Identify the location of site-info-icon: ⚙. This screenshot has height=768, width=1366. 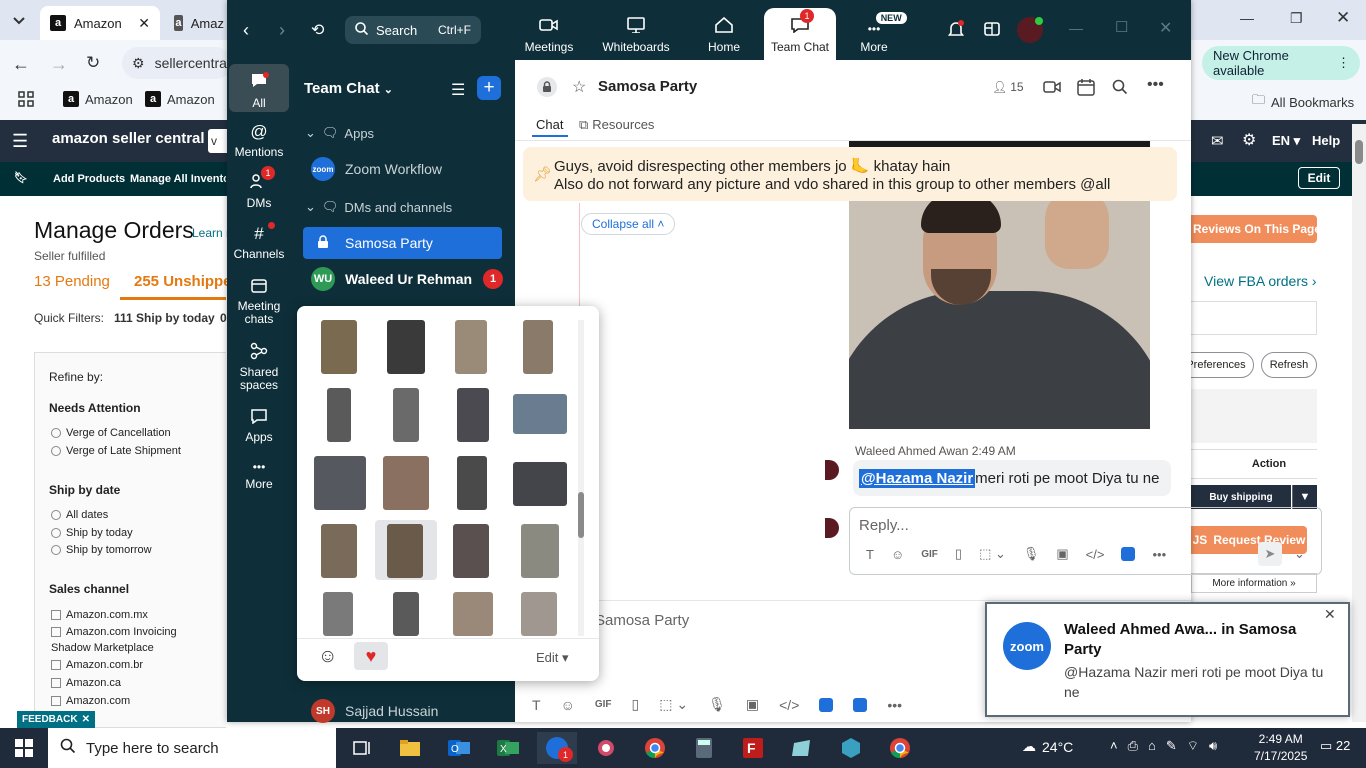
(138, 63).